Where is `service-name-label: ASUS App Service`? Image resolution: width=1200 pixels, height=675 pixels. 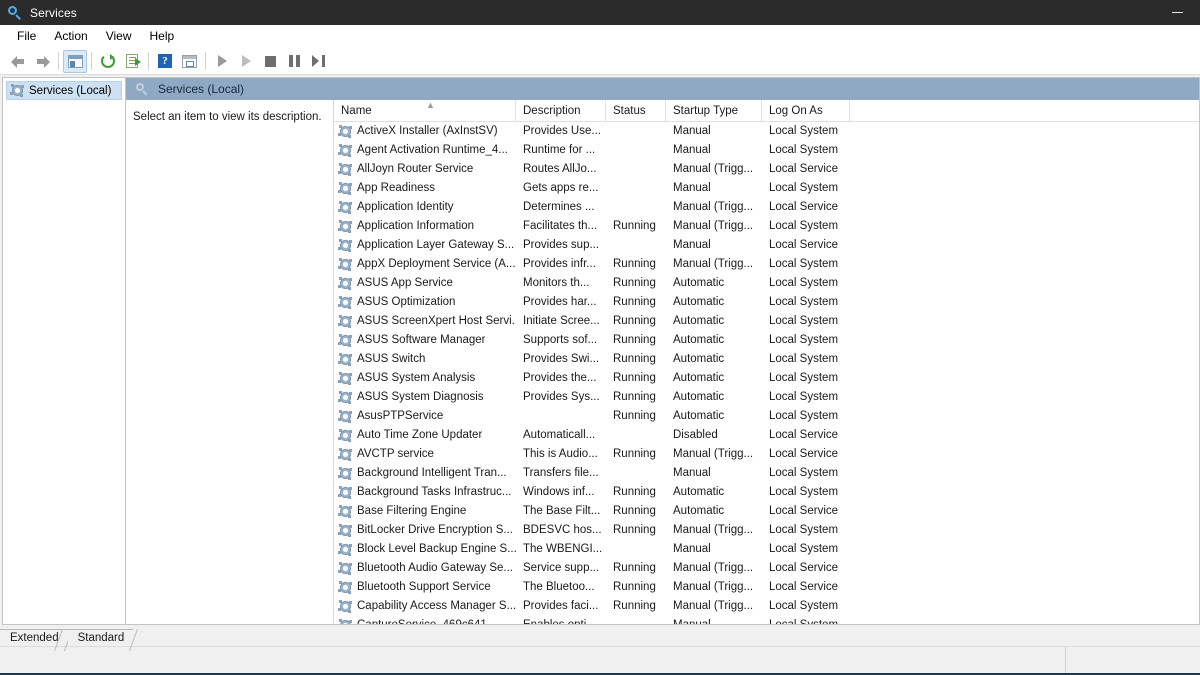 service-name-label: ASUS App Service is located at coordinates (405, 283).